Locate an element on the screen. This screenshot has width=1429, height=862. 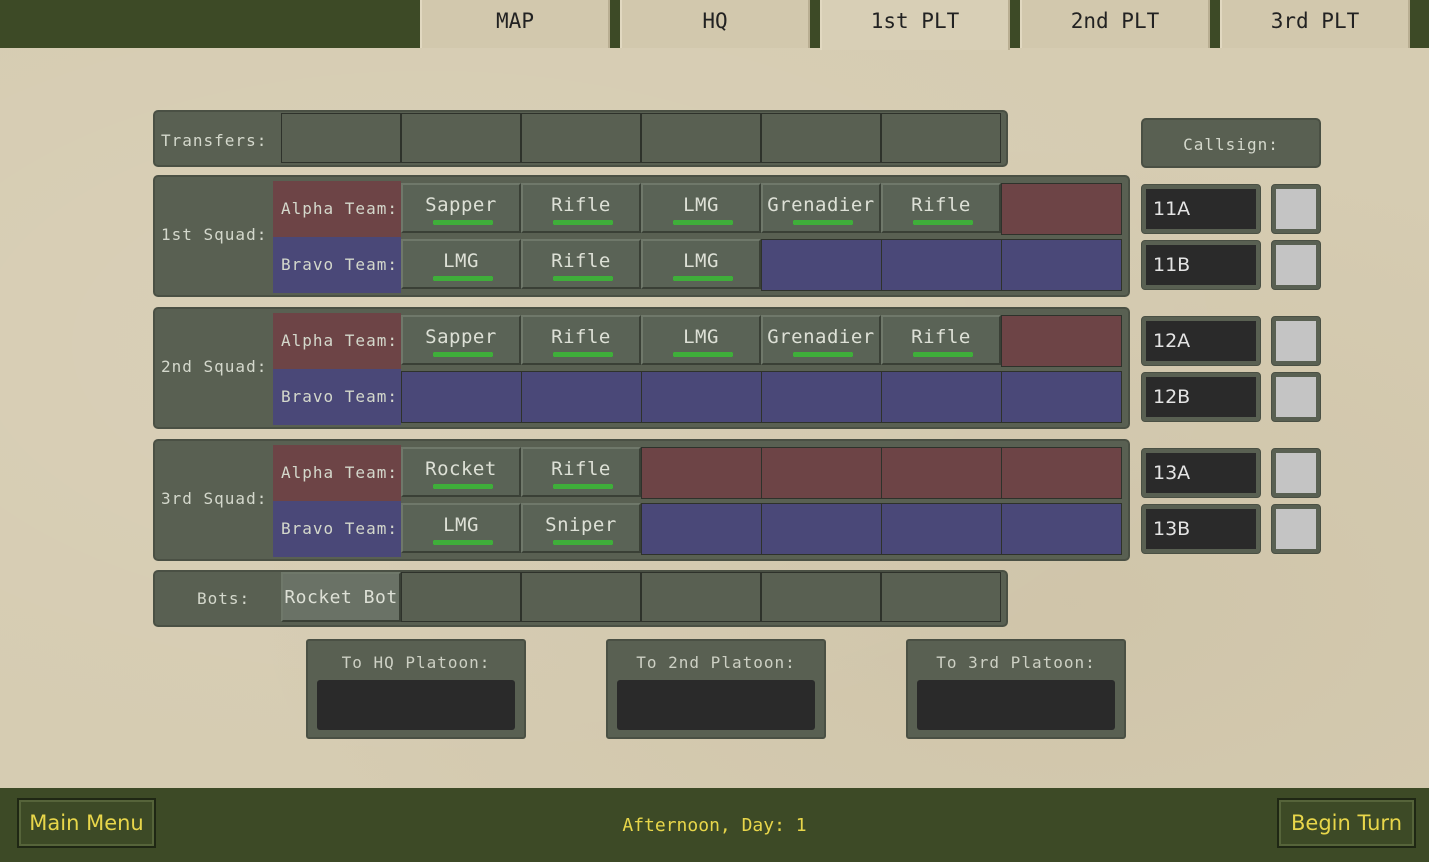
callsign-value: 13A is located at coordinates (1201, 473).